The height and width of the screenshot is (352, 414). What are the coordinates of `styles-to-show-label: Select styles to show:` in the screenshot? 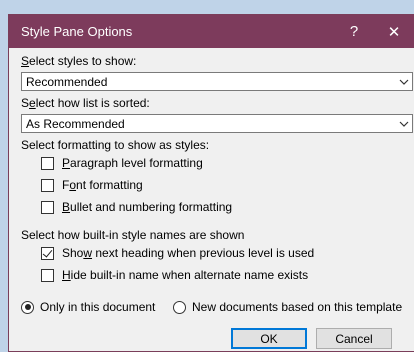 It's located at (79, 61).